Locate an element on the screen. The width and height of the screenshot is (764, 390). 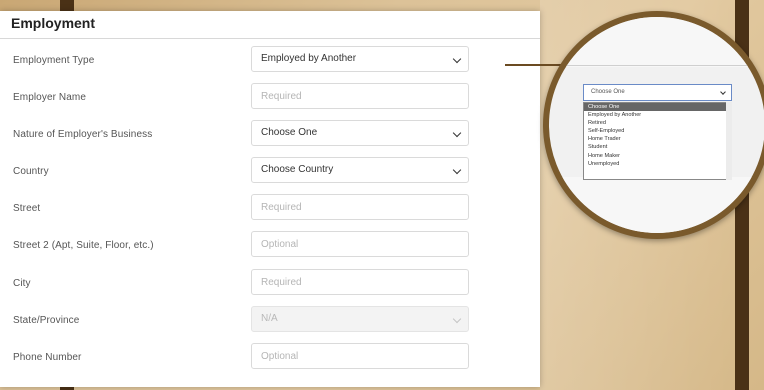
section-title: Employment is located at coordinates (53, 23).